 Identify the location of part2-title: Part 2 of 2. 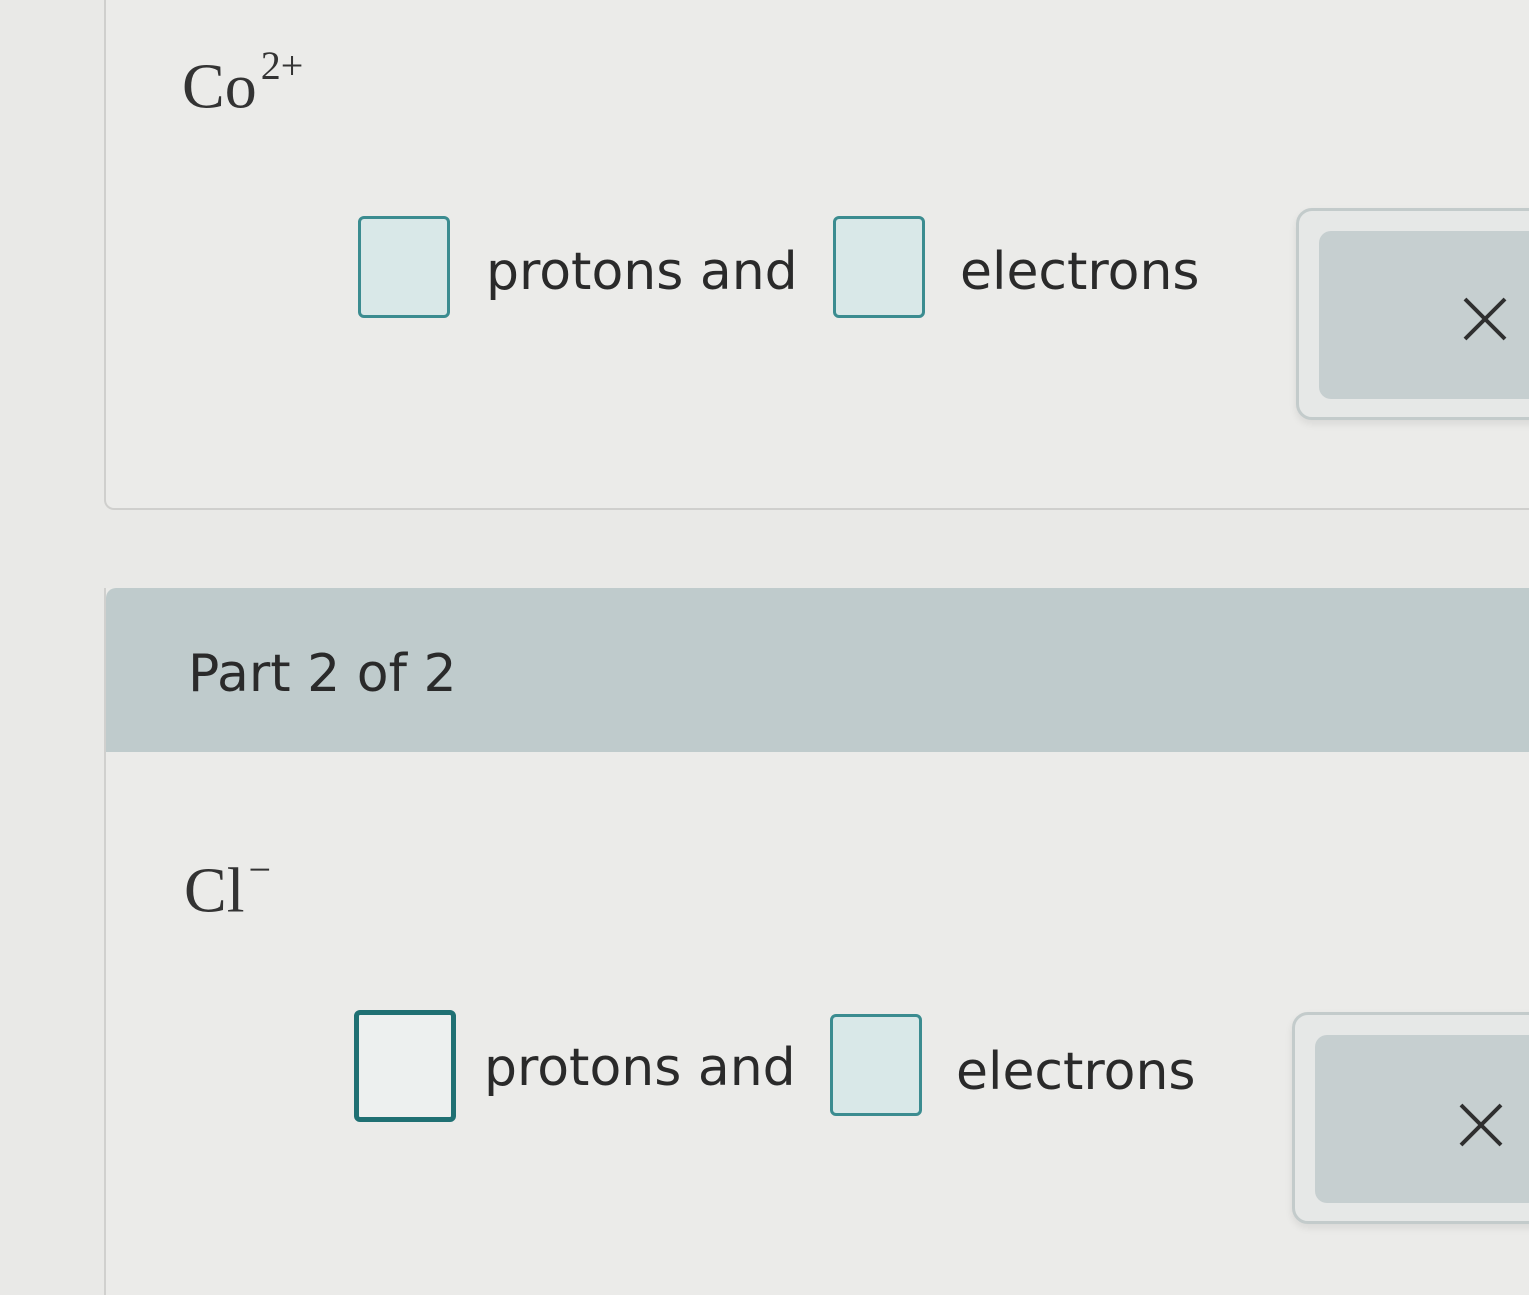
(322, 674).